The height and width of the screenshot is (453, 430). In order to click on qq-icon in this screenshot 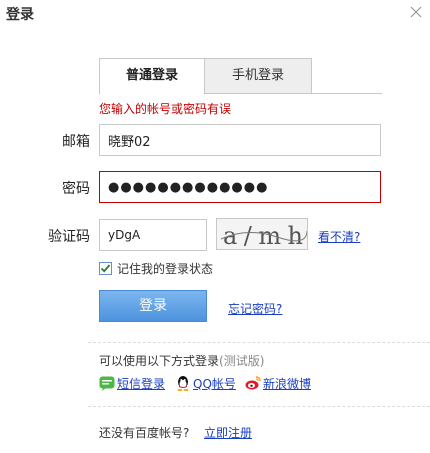, I will do `click(183, 383)`.